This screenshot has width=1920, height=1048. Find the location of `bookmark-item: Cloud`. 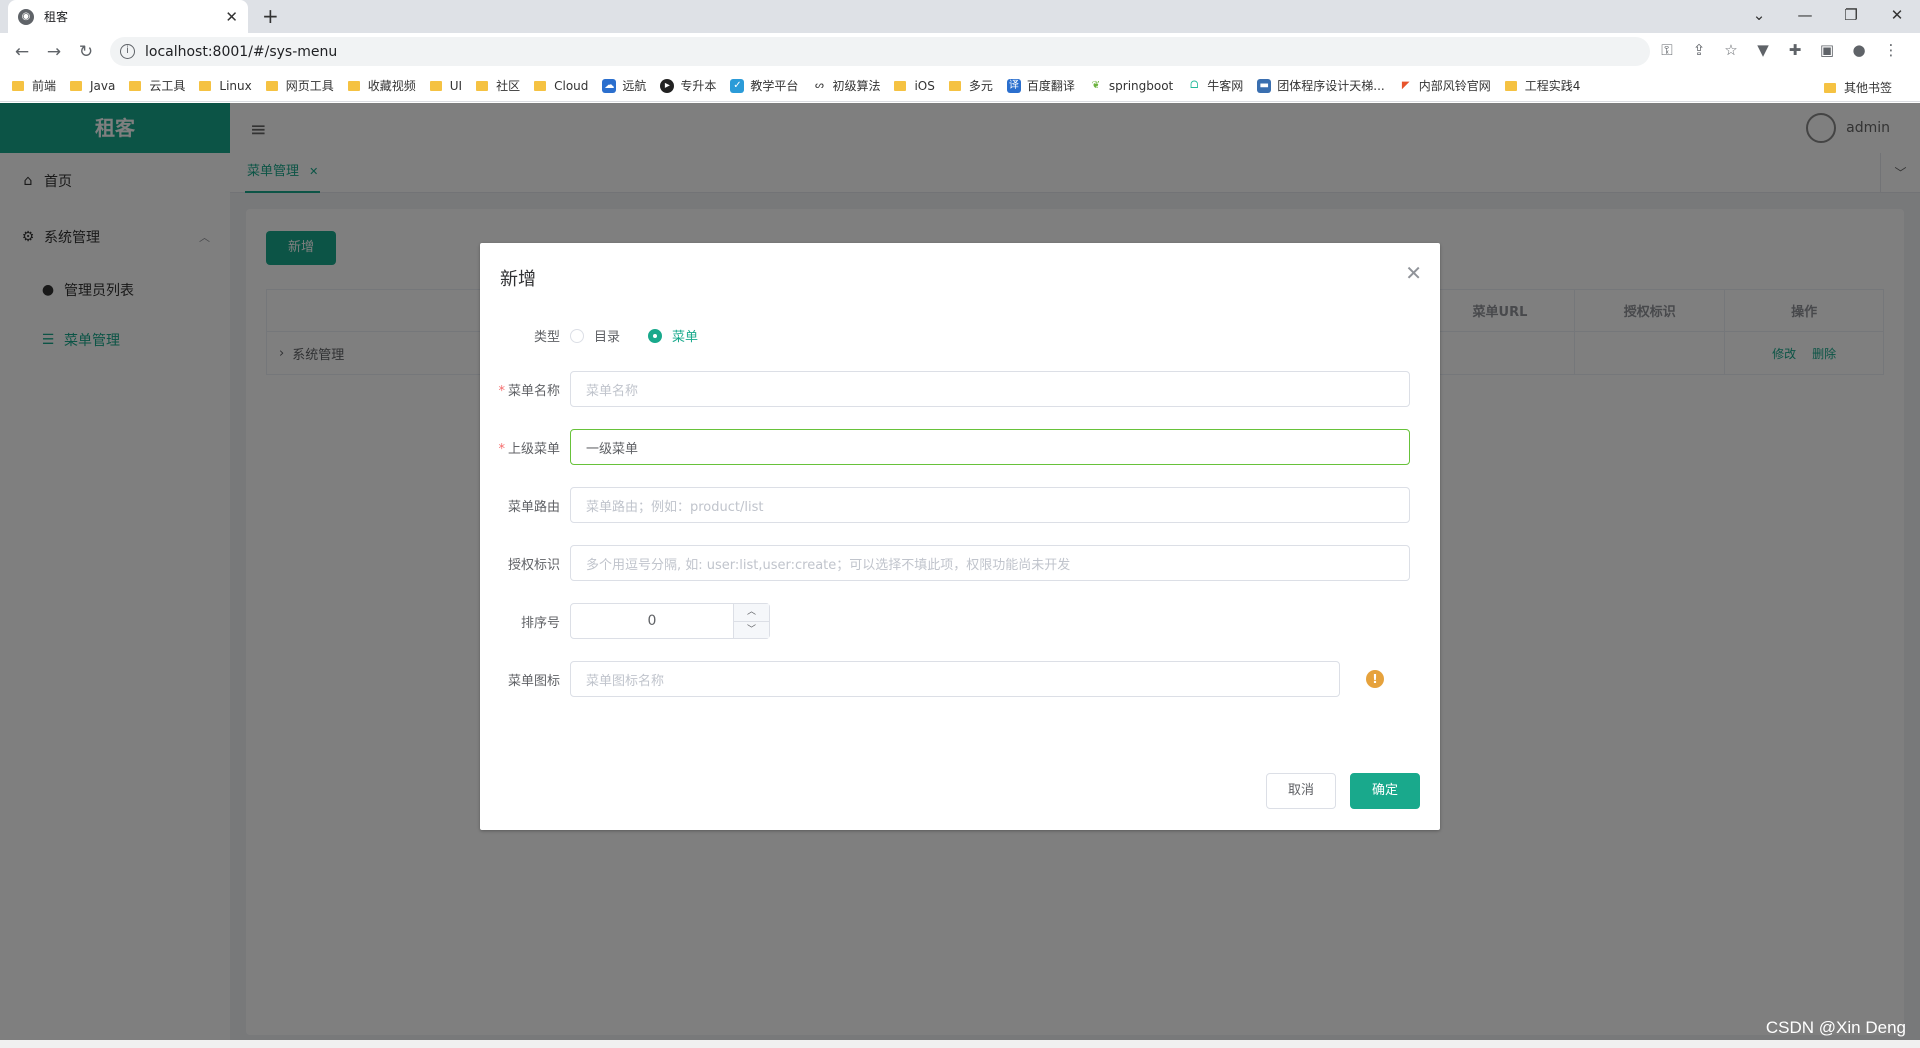

bookmark-item: Cloud is located at coordinates (561, 86).